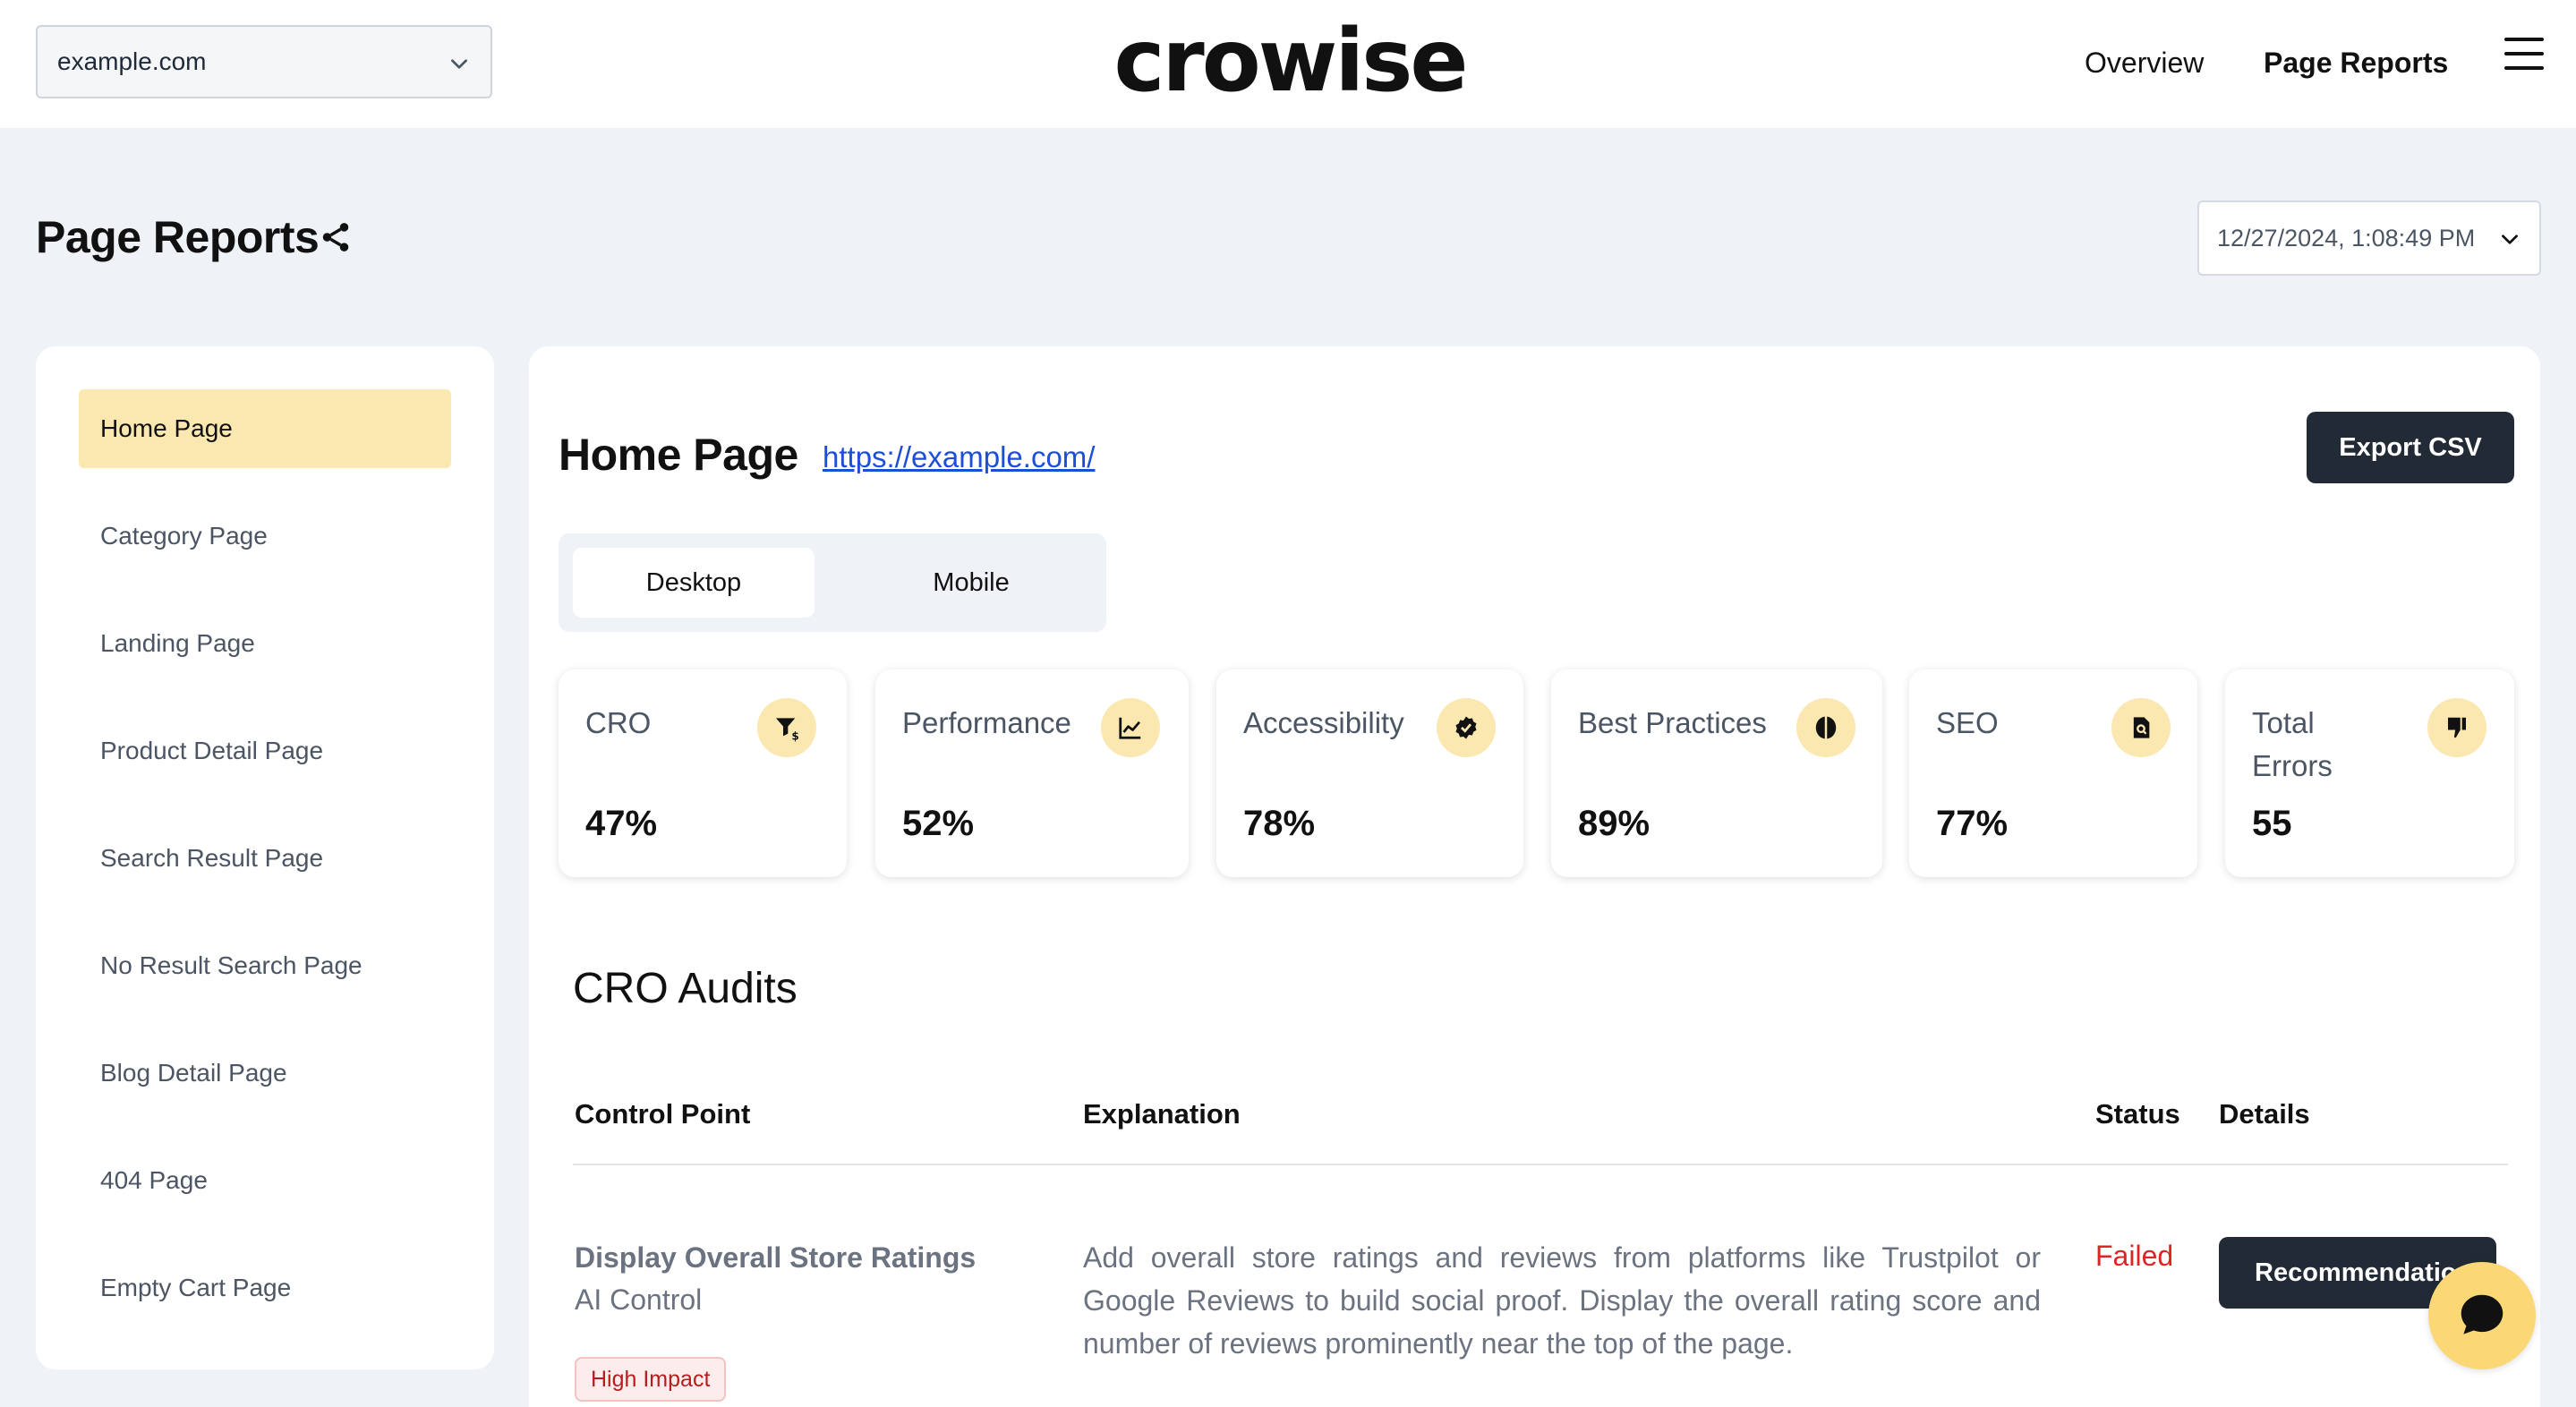  Describe the element at coordinates (2053, 773) in the screenshot. I see `metric-card-seo: SEO 77%` at that location.